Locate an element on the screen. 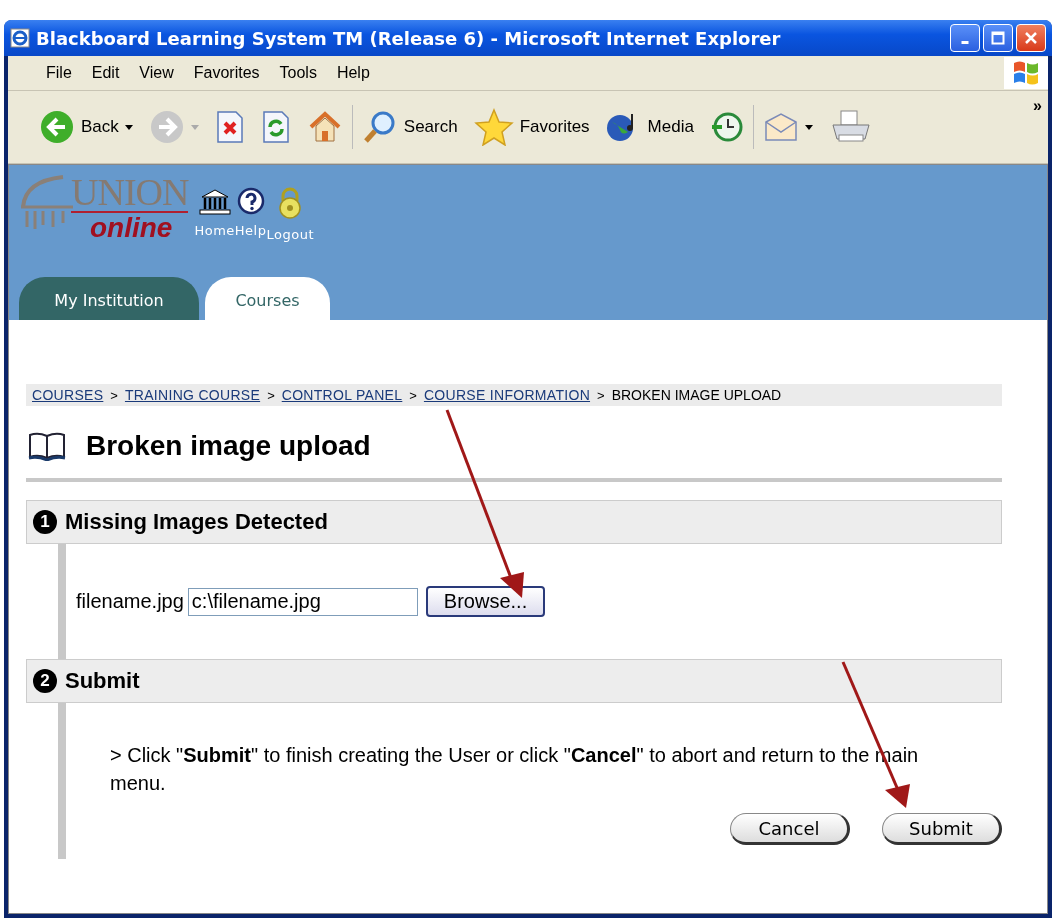 Image resolution: width=1061 pixels, height=921 pixels. form-button: Cancel is located at coordinates (790, 829).